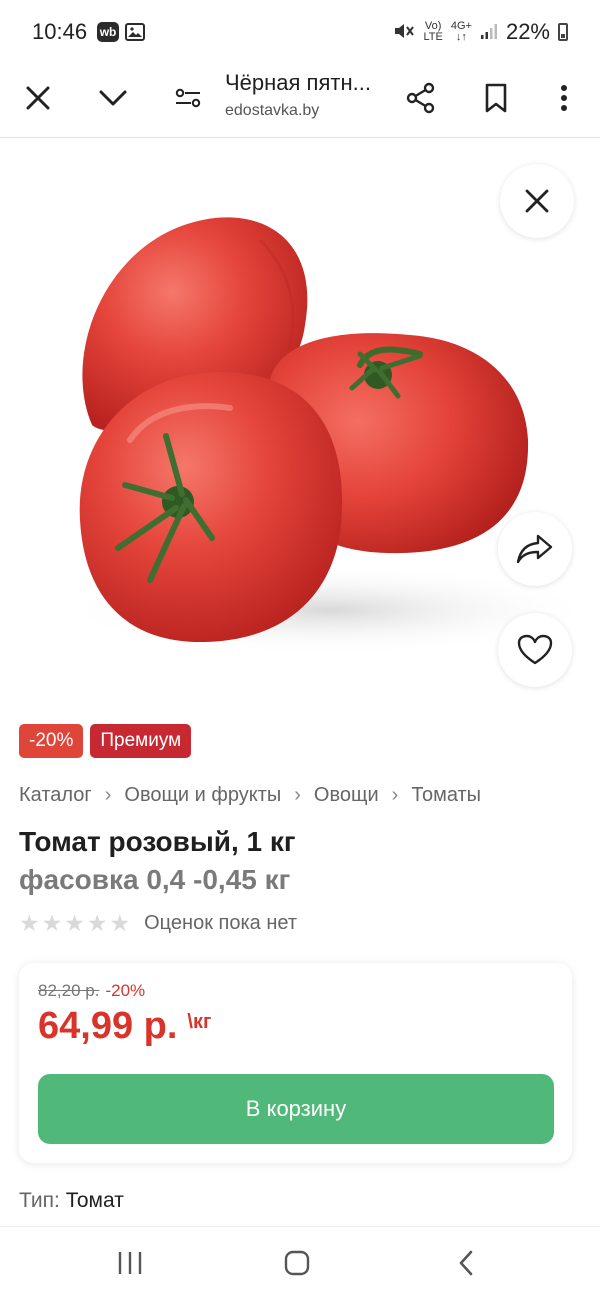 This screenshot has width=600, height=1299. Describe the element at coordinates (446, 795) in the screenshot. I see `breadcrumb-item-tomatoes: Томаты` at that location.